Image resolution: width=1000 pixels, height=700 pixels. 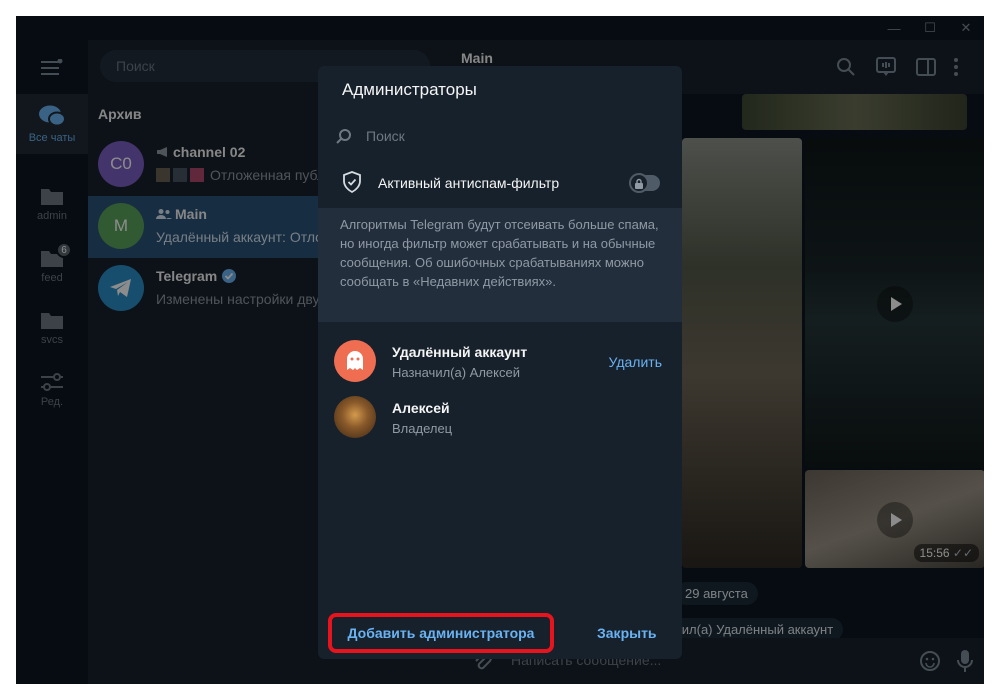 I want to click on deleted-account-avatar, so click(x=355, y=361).